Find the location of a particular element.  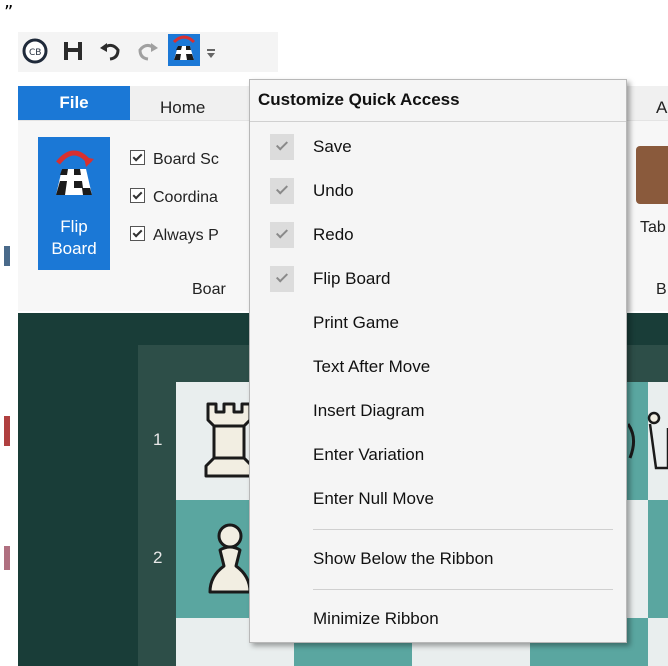

menu-item-show-below-ribbon: Show Below the Ribbon is located at coordinates (438, 559).